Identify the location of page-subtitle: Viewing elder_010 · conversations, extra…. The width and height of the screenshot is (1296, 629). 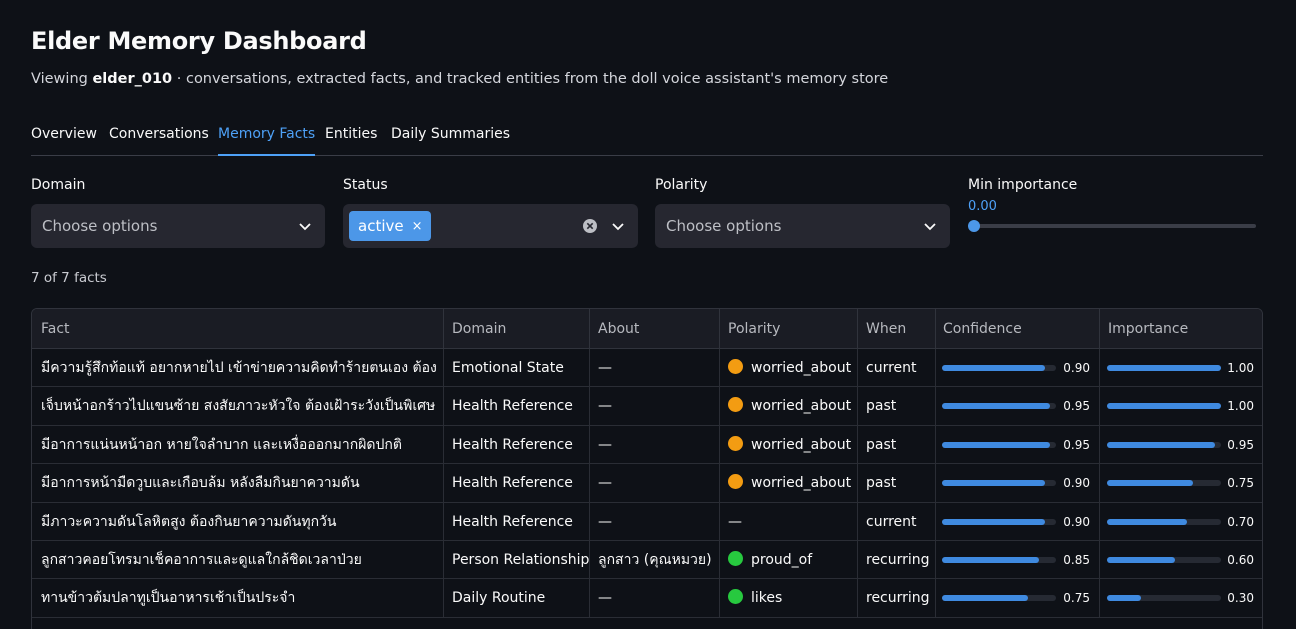
(459, 79).